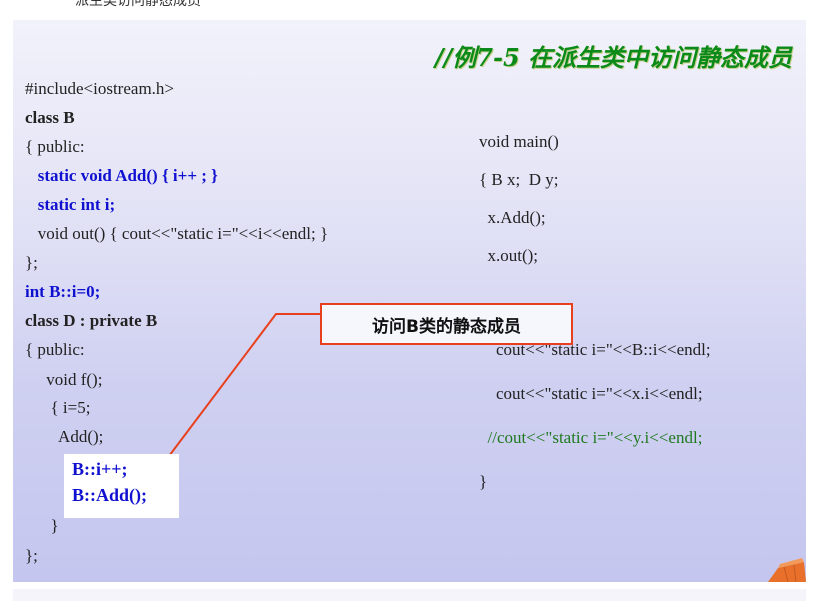  What do you see at coordinates (591, 393) in the screenshot?
I see `code-line-cout-x-i: cout<<"static i="<<x.i<<endl;` at bounding box center [591, 393].